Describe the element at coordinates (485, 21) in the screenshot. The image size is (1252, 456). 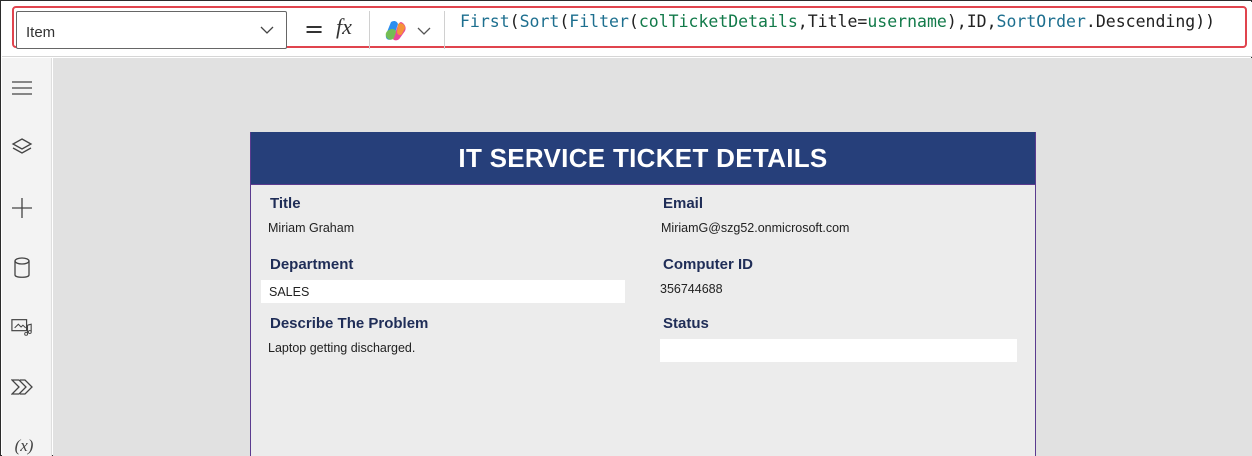
I see `formula-token: First` at that location.